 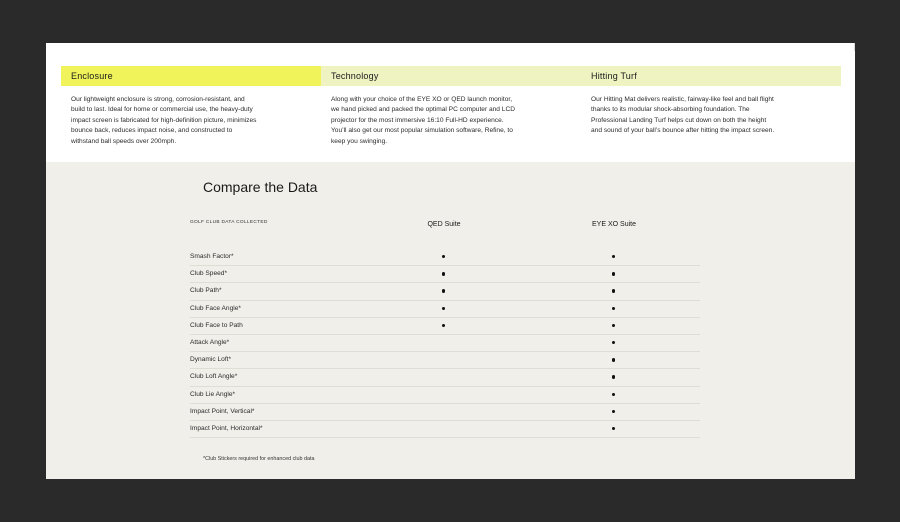 I want to click on column-caption: GOLF CLUB DATA COLLECTED, so click(x=229, y=222).